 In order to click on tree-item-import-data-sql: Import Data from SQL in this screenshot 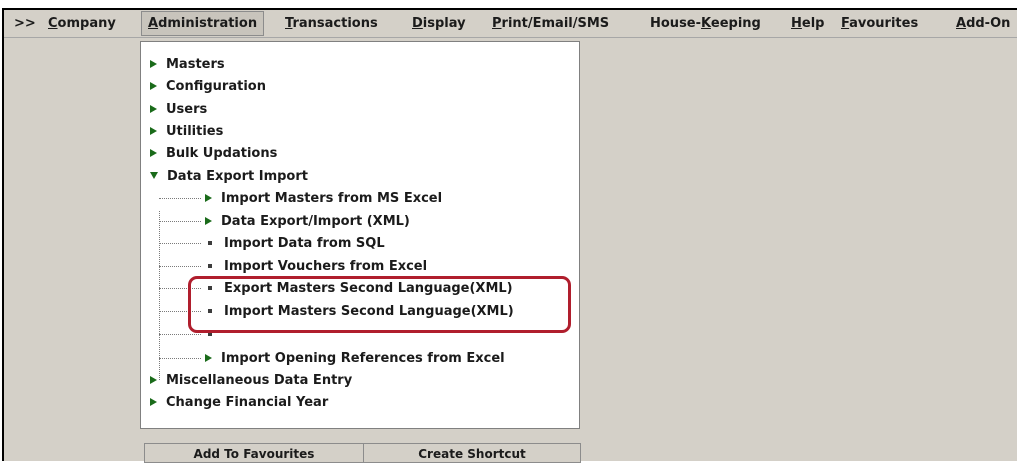, I will do `click(295, 243)`.